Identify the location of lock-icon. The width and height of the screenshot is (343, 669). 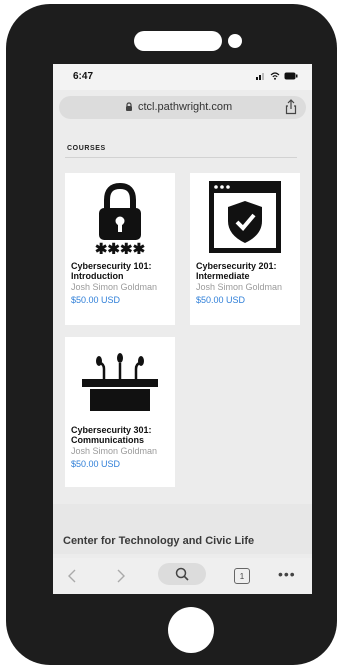
(129, 106).